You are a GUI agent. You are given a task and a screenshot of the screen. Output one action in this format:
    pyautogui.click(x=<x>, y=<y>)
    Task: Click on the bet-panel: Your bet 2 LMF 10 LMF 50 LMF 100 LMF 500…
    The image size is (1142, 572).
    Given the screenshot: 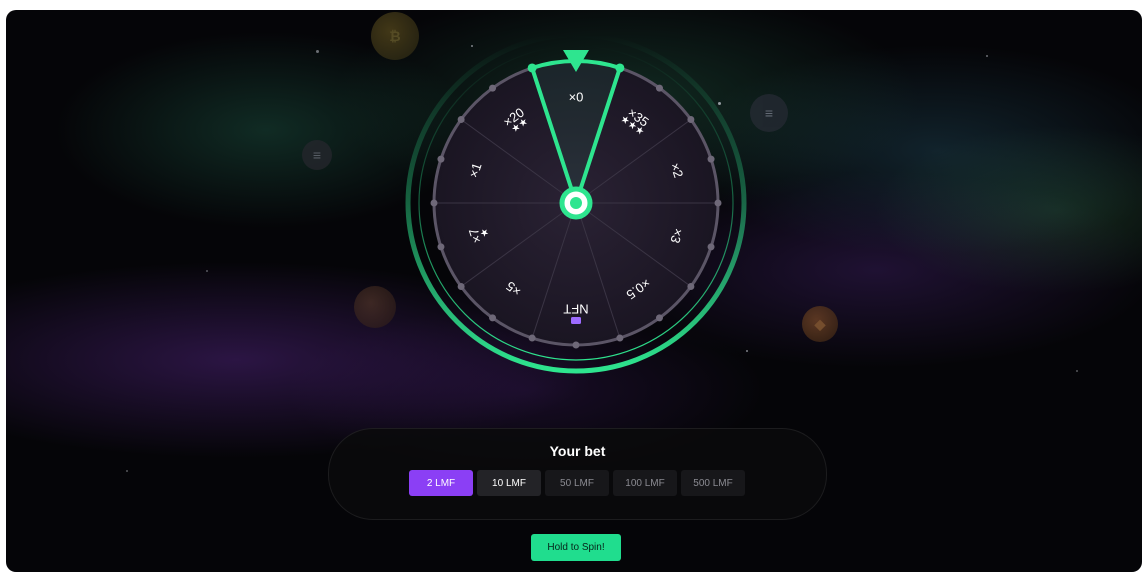 What is the action you would take?
    pyautogui.click(x=577, y=474)
    